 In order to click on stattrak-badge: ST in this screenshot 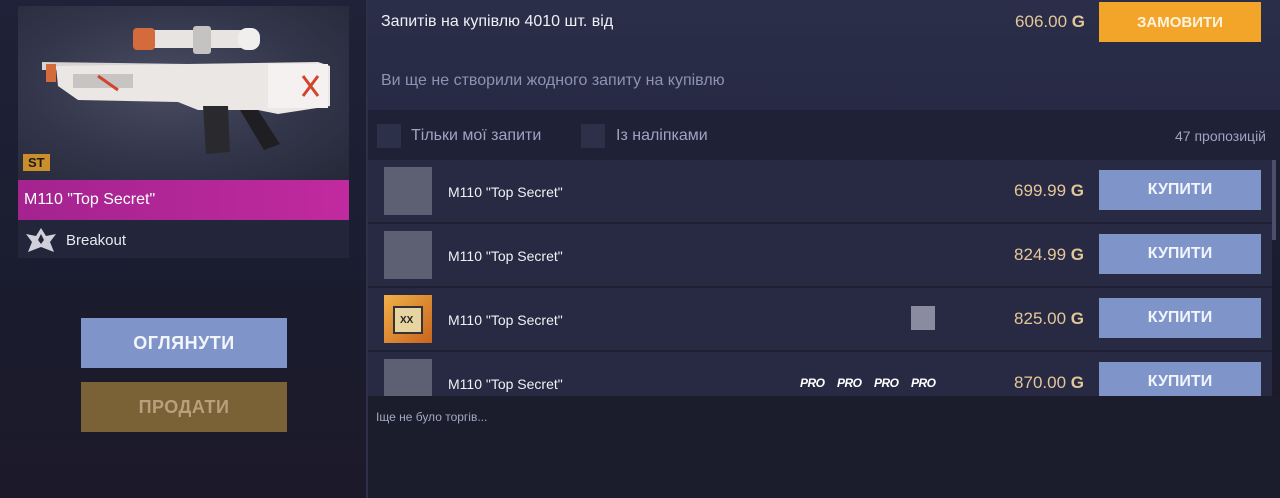, I will do `click(36, 162)`.